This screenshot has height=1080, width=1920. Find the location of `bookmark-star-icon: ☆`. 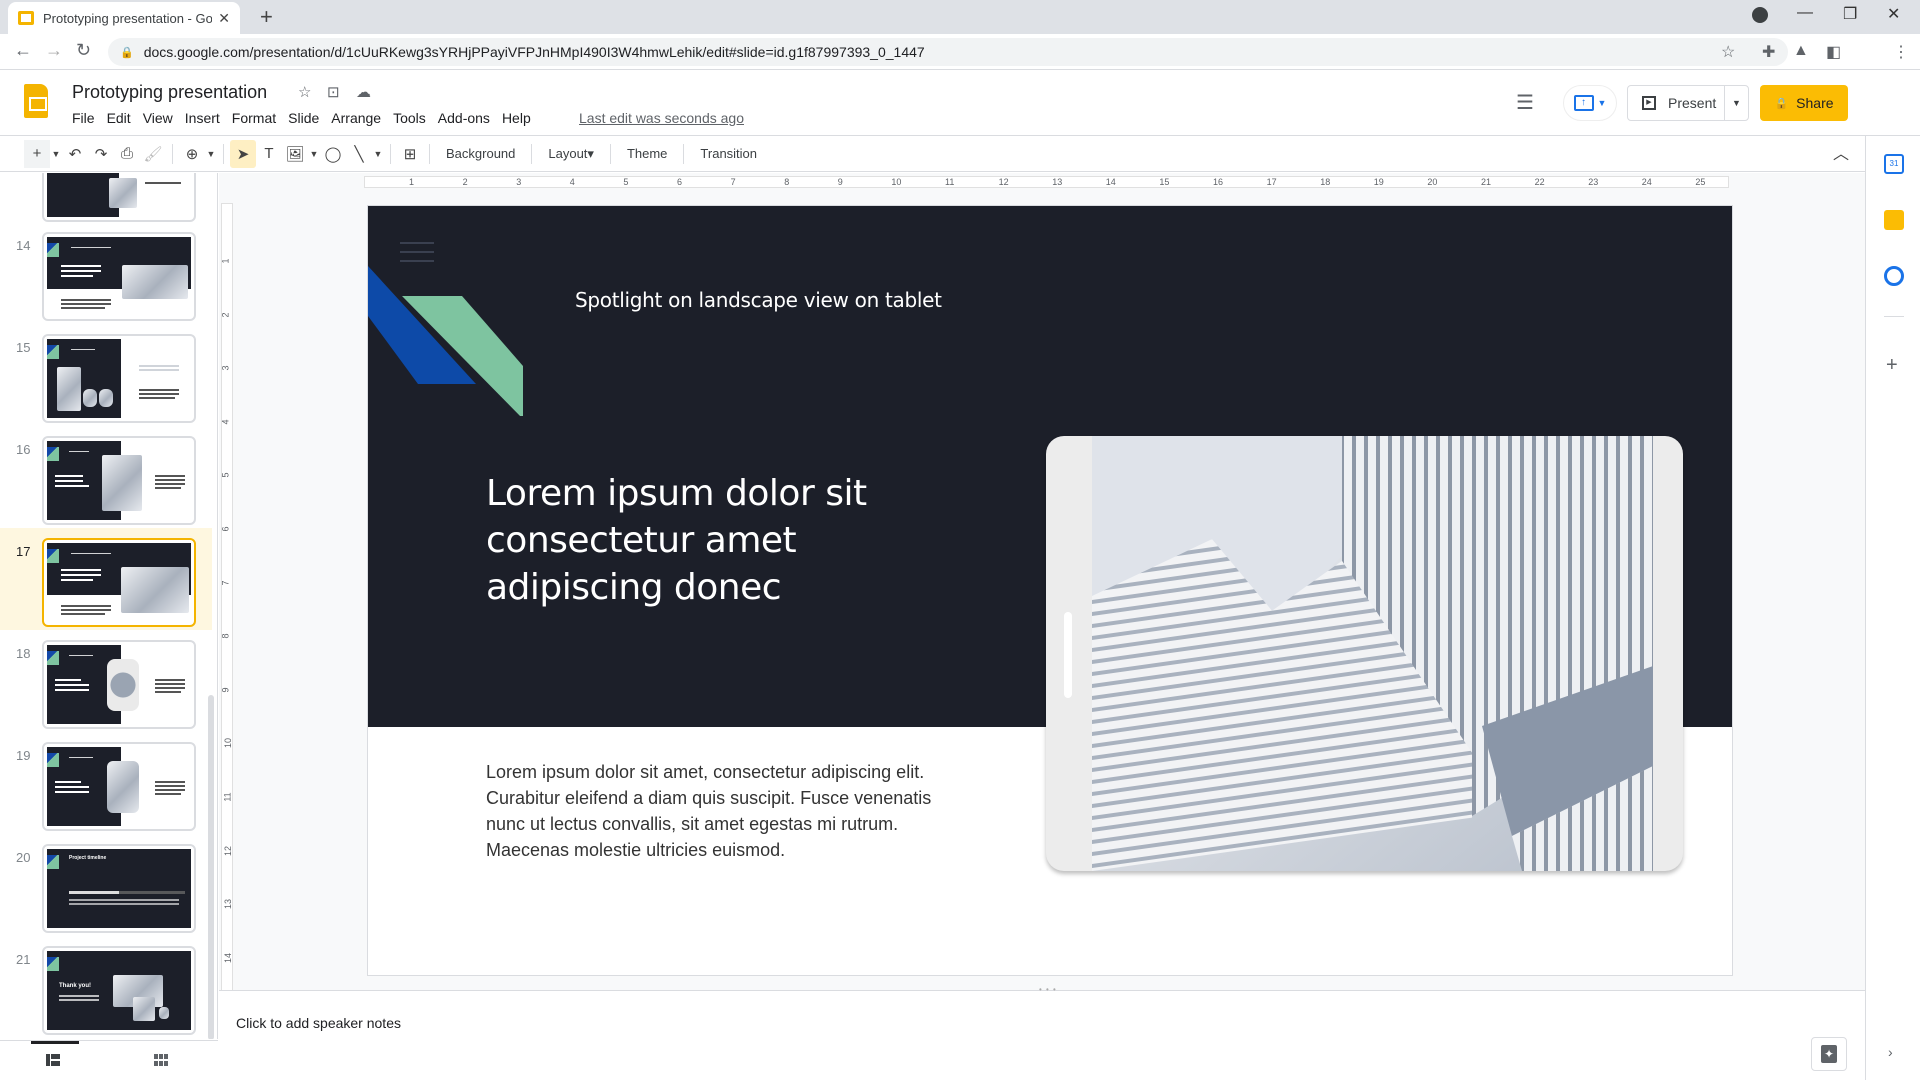

bookmark-star-icon: ☆ is located at coordinates (1728, 52).